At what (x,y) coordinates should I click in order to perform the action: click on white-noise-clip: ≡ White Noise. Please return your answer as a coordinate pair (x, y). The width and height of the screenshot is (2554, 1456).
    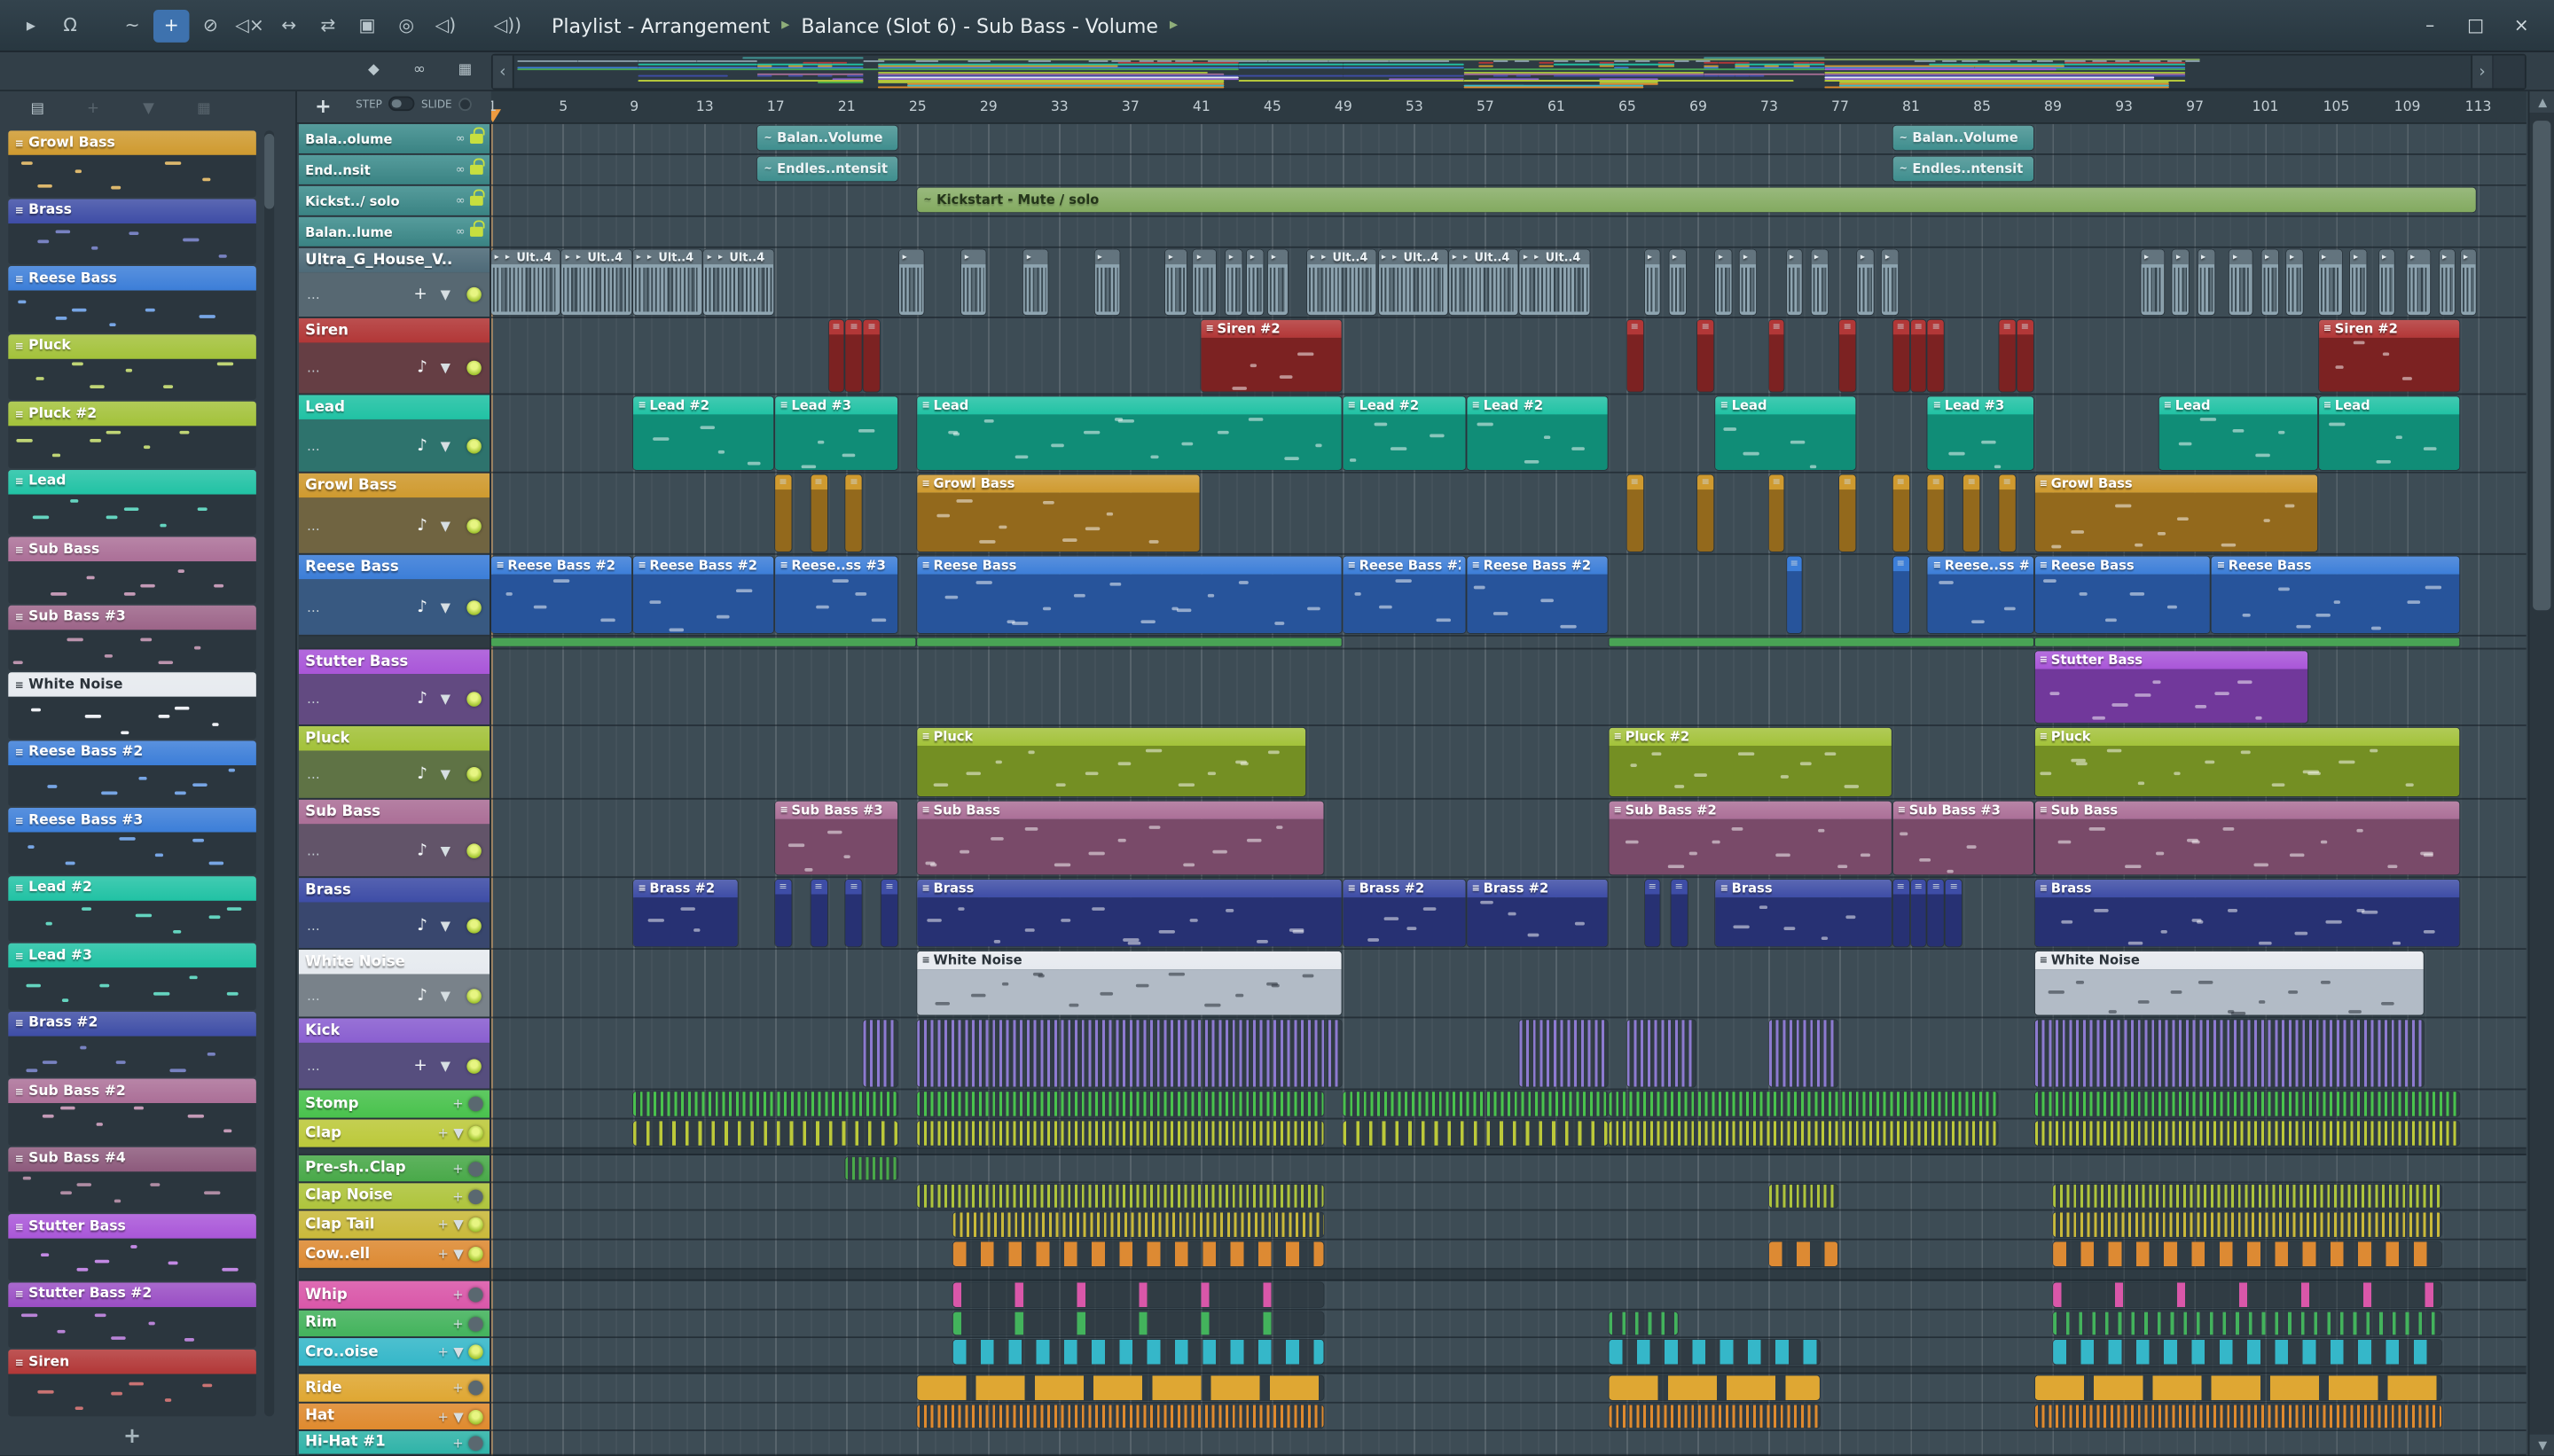
    Looking at the image, I should click on (2229, 983).